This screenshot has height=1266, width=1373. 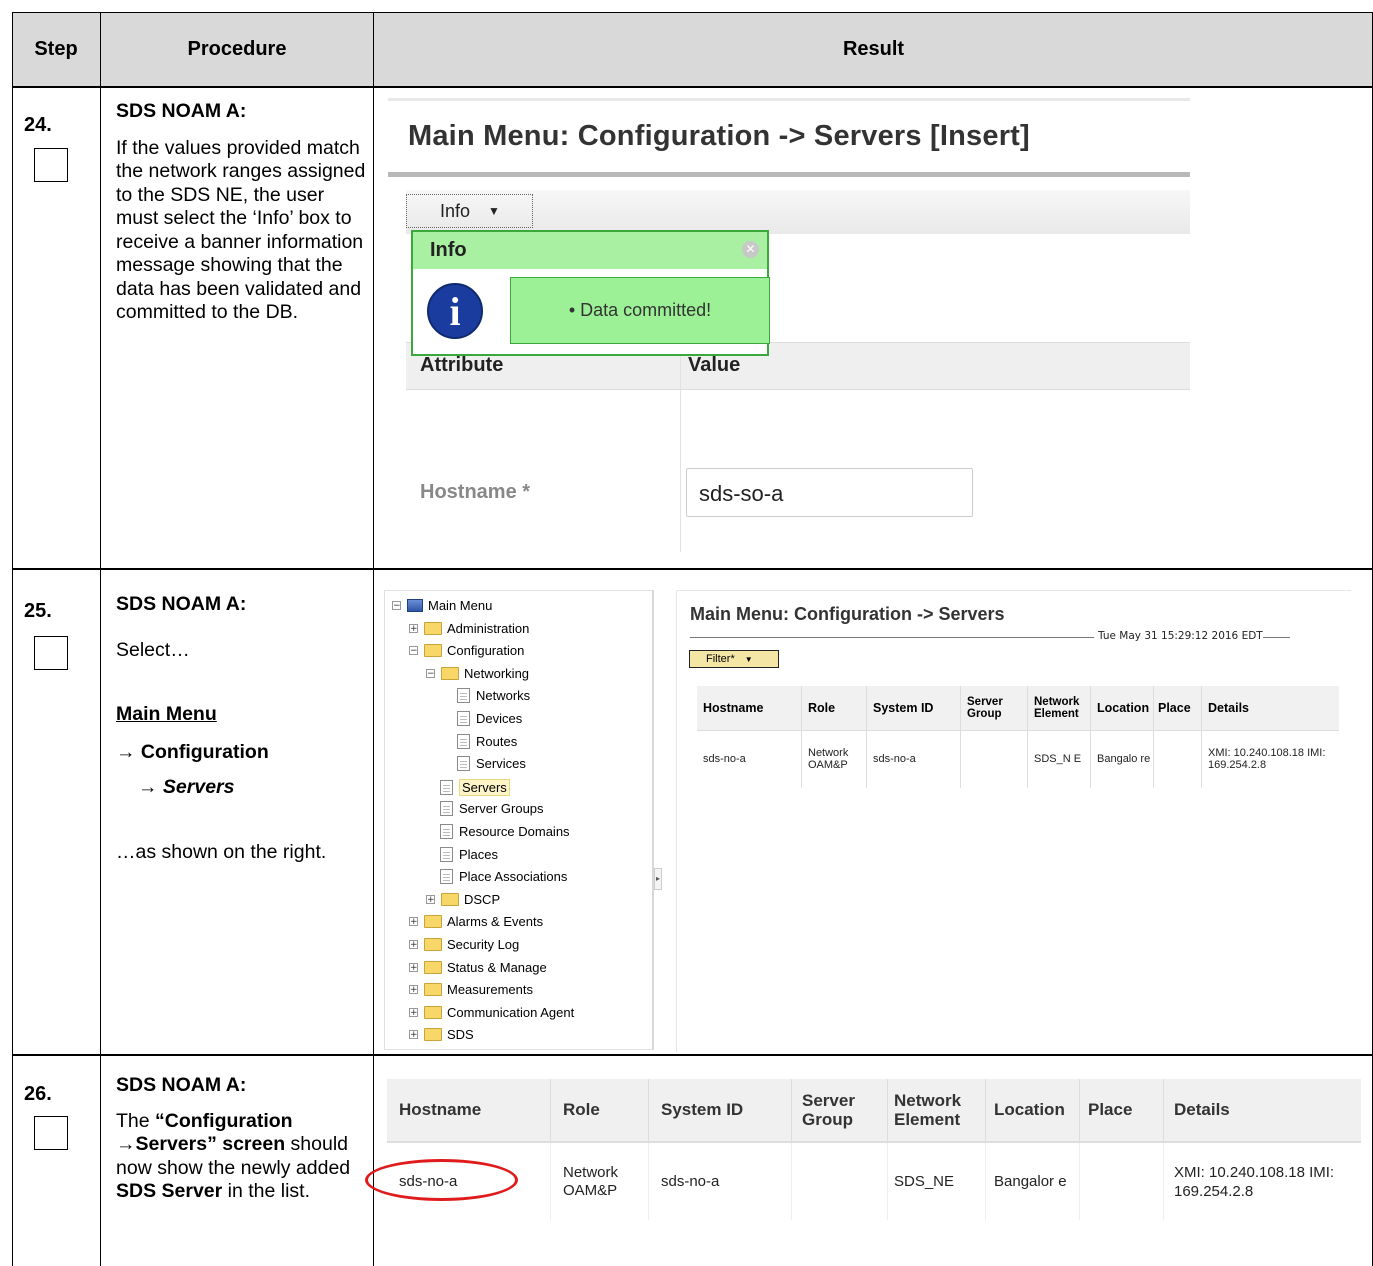 I want to click on tree-item-servers: Servers, so click(x=475, y=787).